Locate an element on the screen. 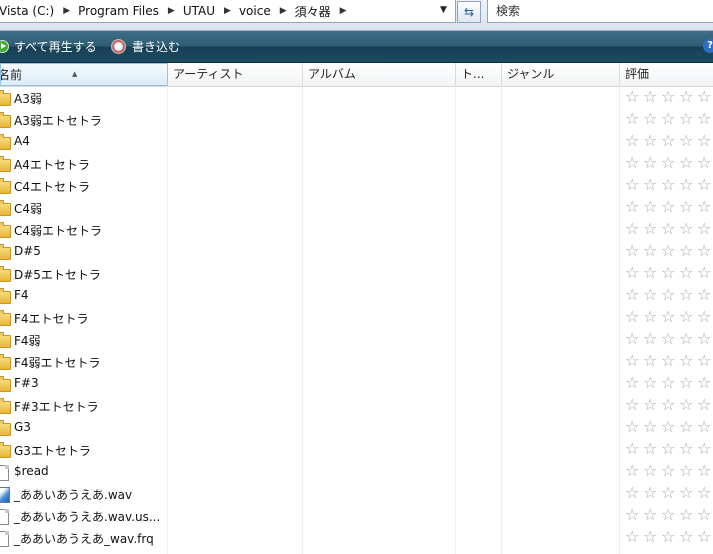 The height and width of the screenshot is (554, 713). list-item: A4 ☆ ☆ ☆ ☆ ☆ is located at coordinates (356, 142).